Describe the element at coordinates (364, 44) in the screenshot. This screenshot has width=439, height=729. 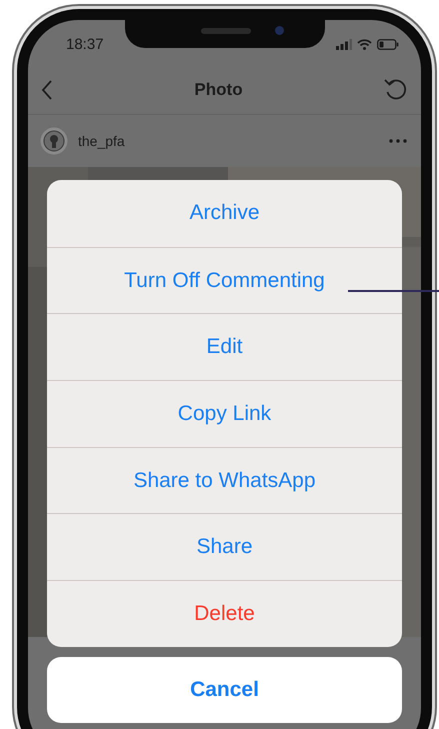
I see `wifi-icon` at that location.